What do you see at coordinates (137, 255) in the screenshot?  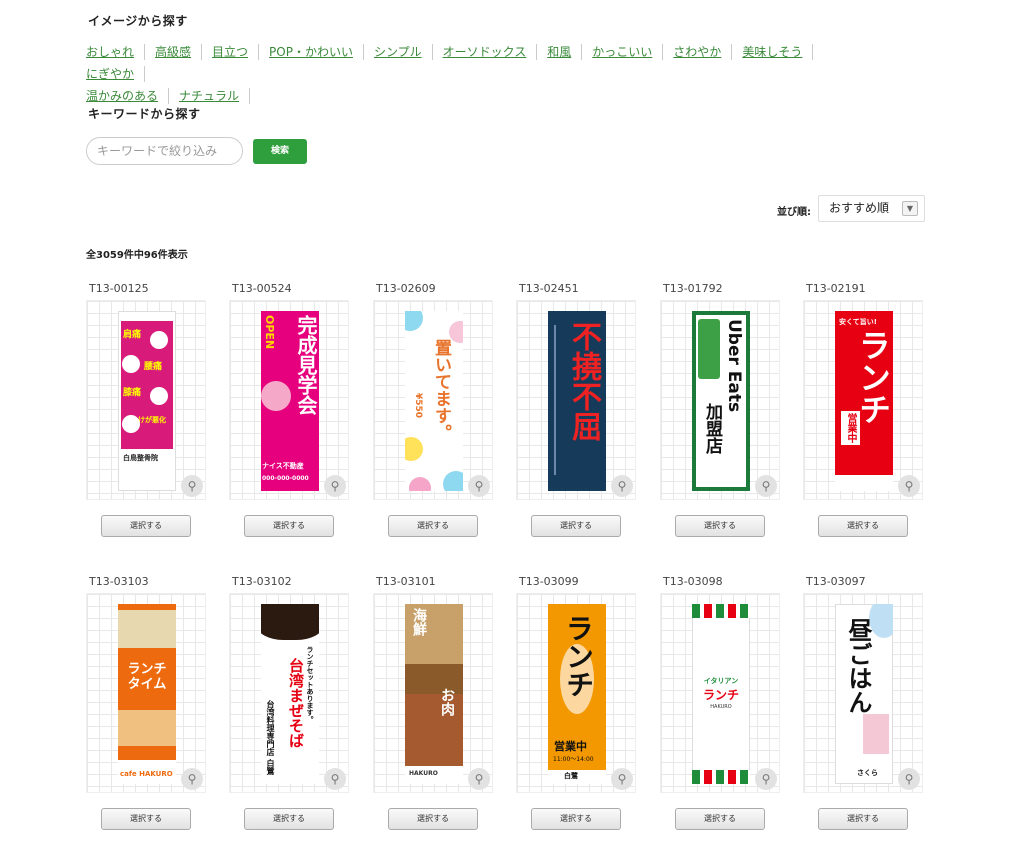 I see `result-count: 全3059件中96件表示` at bounding box center [137, 255].